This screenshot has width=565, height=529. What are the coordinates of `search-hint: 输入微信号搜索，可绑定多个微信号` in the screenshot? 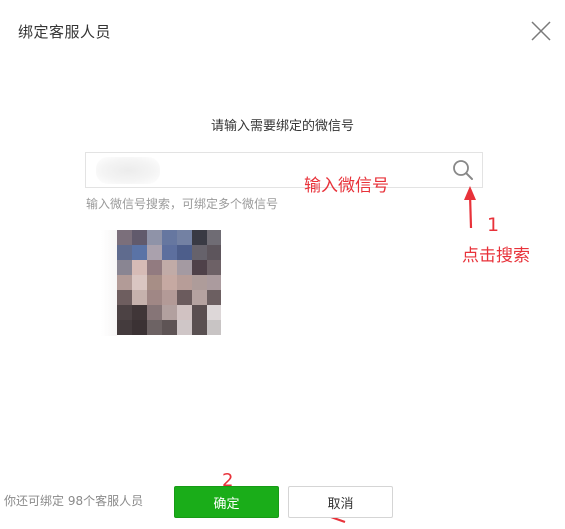 It's located at (182, 204).